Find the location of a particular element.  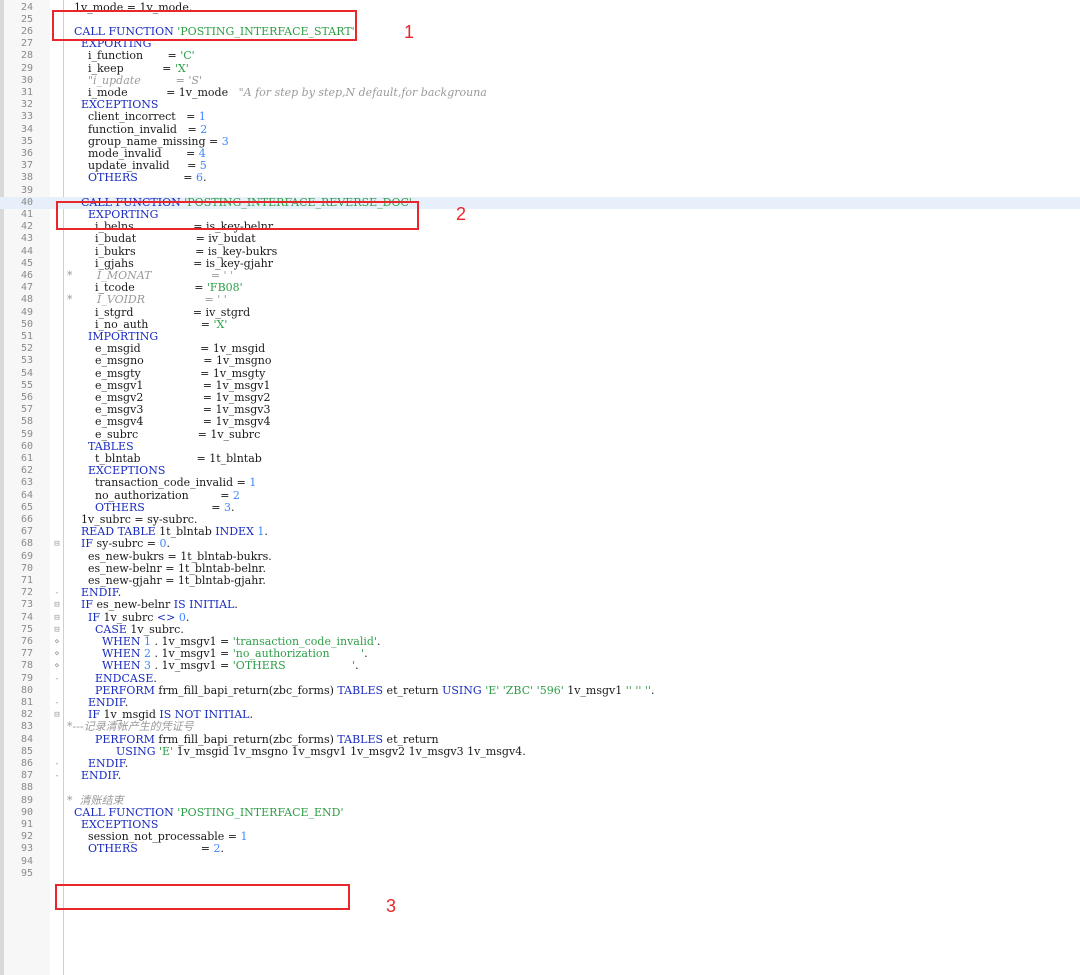

code-token: IS NOT INITIAL is located at coordinates (204, 715).